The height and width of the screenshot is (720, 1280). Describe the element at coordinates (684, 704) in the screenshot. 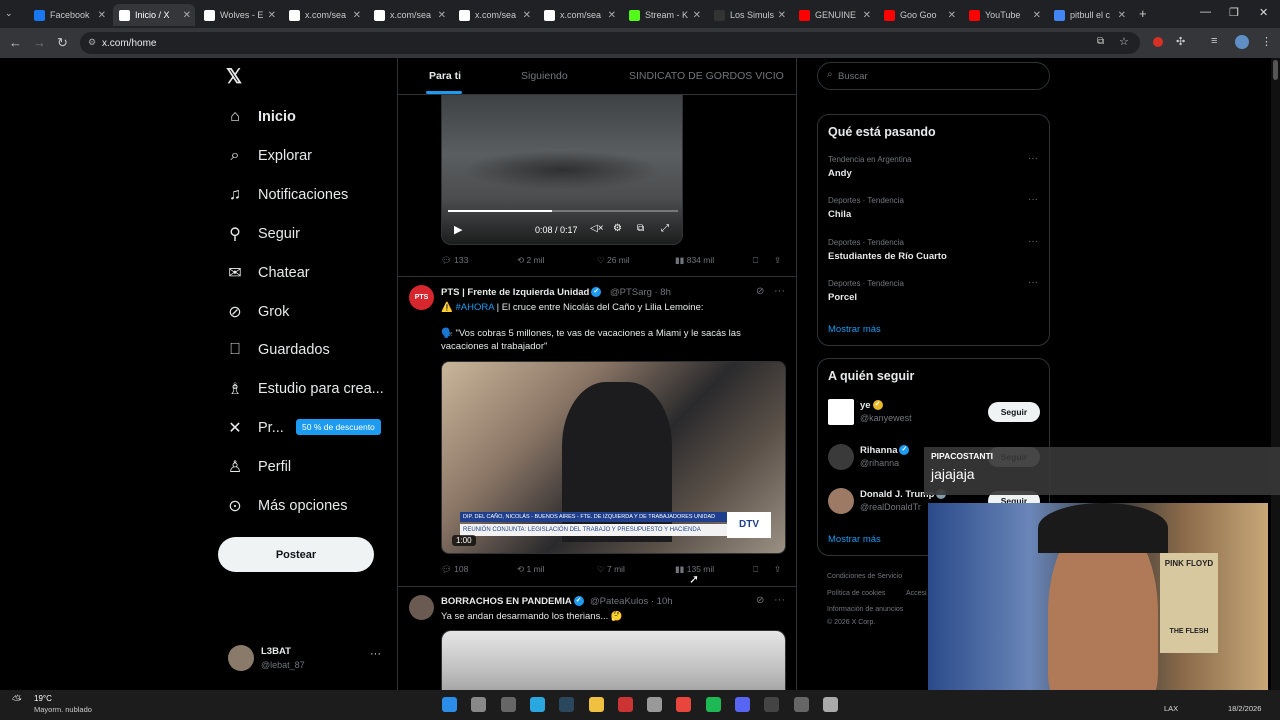

I see `chrome-icon` at that location.